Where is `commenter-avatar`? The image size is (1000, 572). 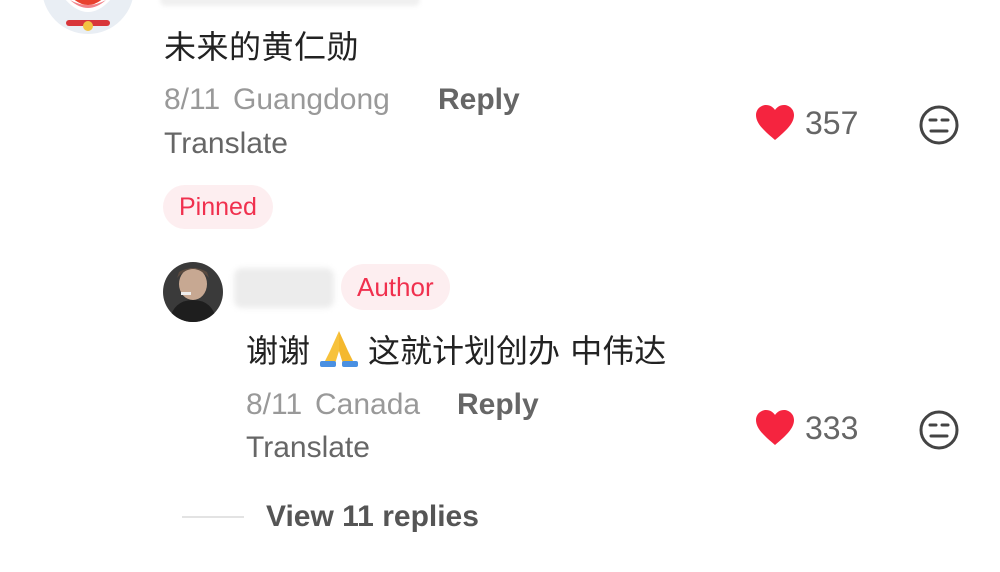 commenter-avatar is located at coordinates (88, 22).